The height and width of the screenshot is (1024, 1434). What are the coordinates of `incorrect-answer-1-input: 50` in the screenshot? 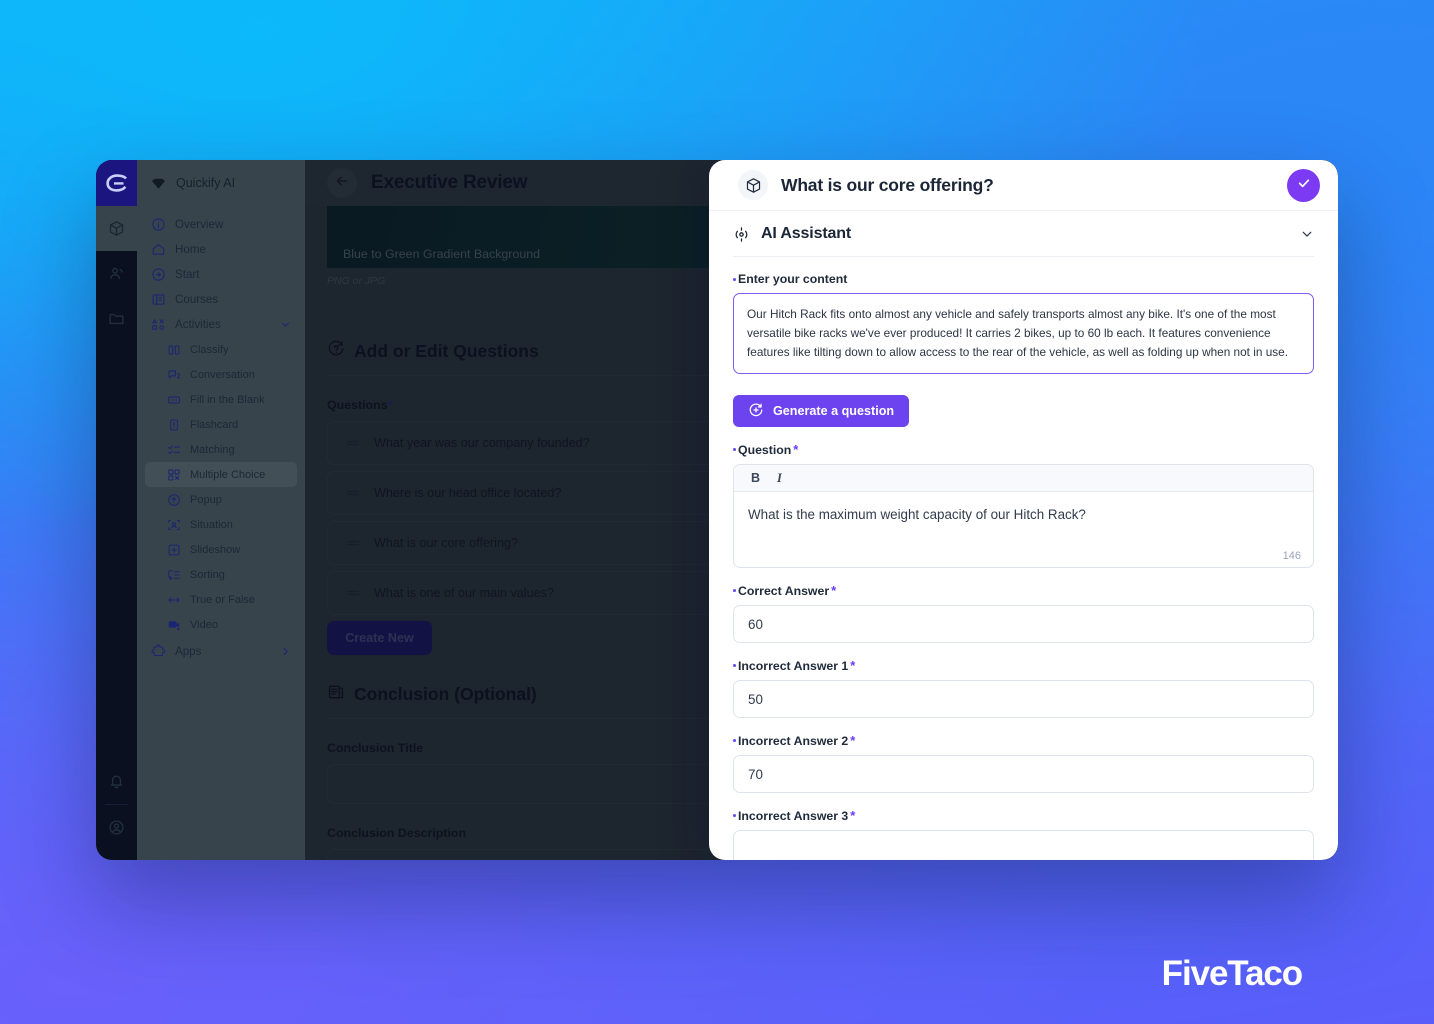 It's located at (1023, 699).